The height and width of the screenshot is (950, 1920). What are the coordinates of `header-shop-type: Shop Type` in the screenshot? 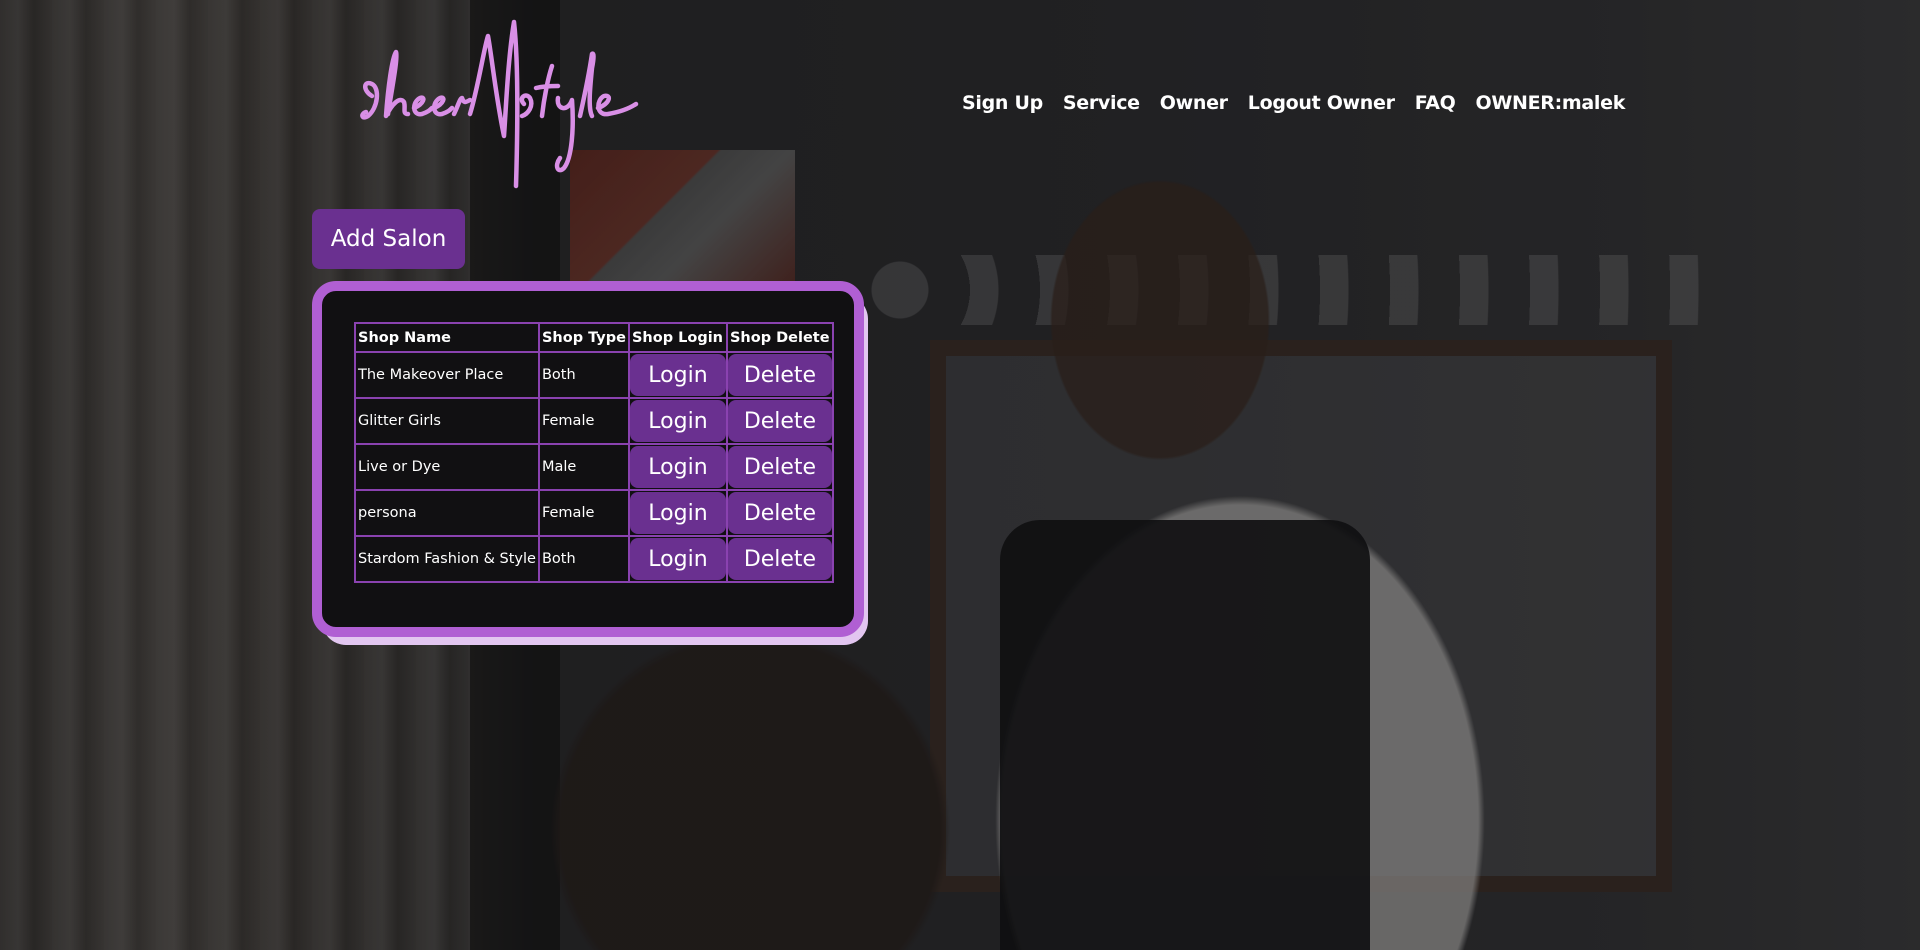 It's located at (583, 337).